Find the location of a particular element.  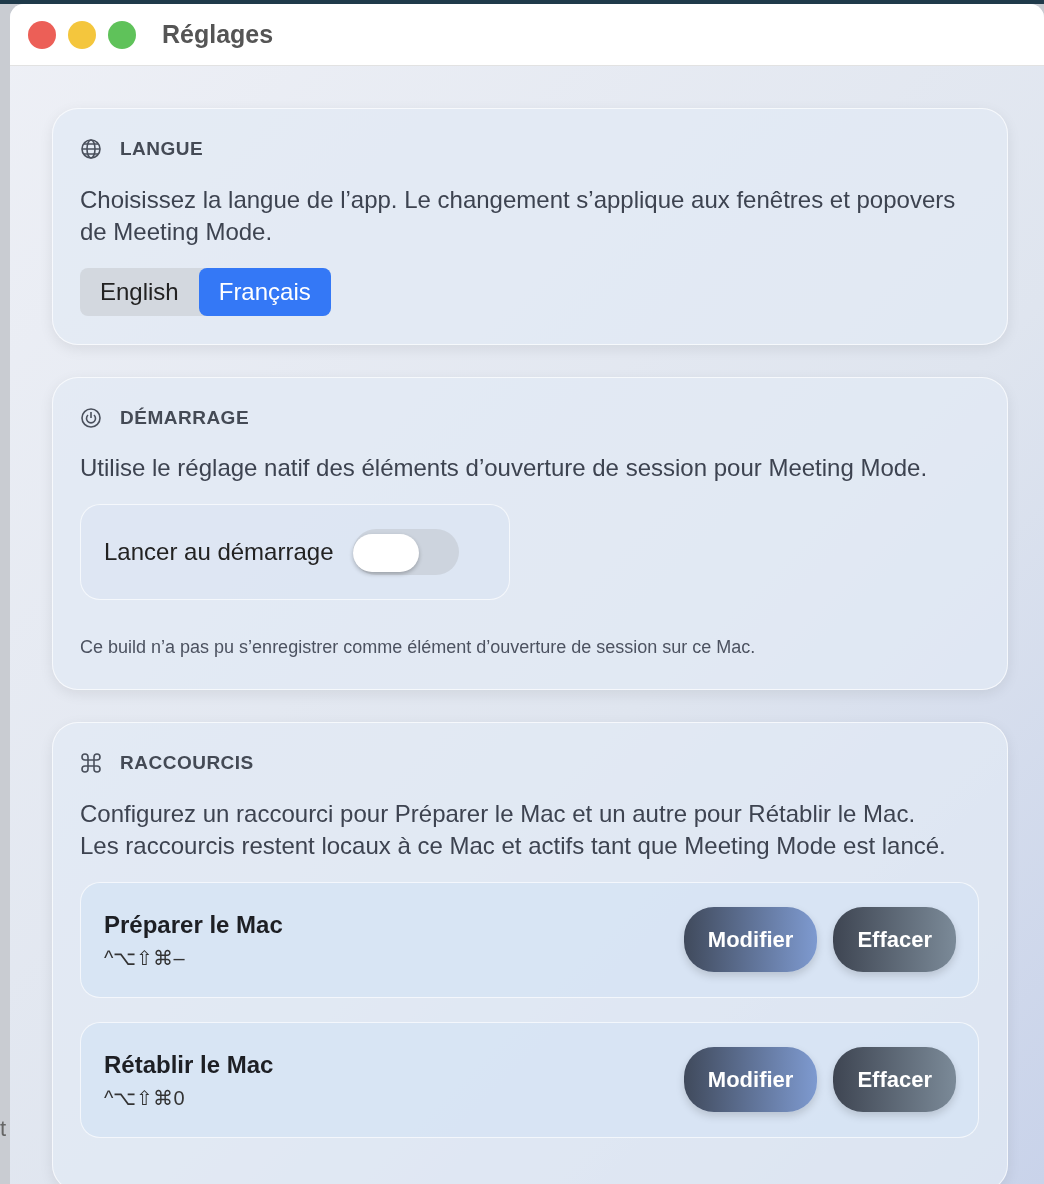

key-combination: ^⌥⇧⌘– is located at coordinates (145, 958).